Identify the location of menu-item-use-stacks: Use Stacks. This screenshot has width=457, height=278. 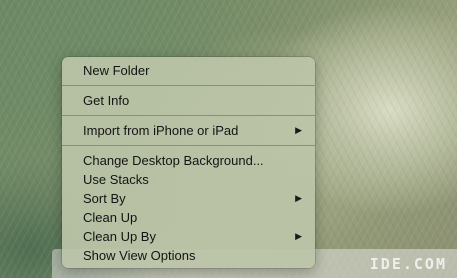
(188, 179).